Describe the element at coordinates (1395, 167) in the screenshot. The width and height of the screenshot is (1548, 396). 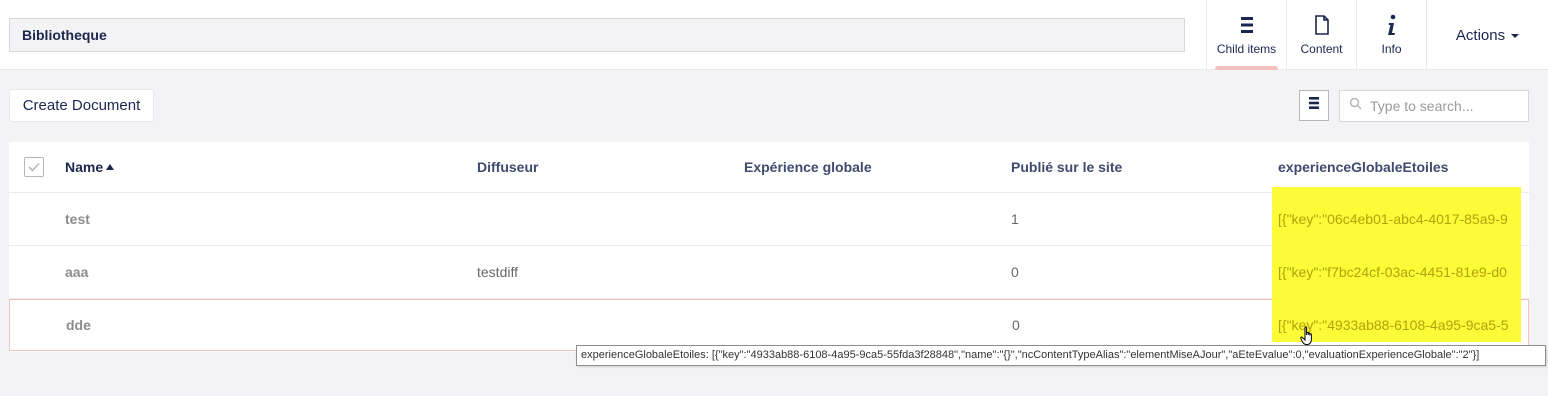
I see `column-header-etoiles: experienceGlobaleEtoiles` at that location.